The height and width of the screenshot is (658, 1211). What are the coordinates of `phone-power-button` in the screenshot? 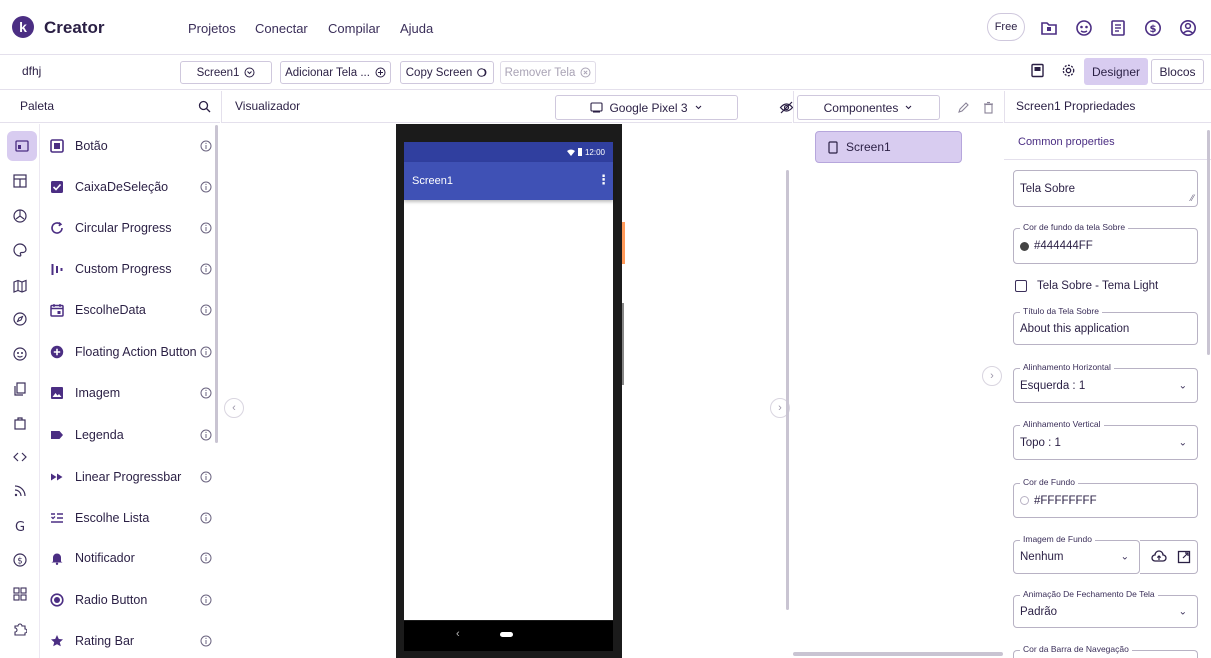 It's located at (623, 243).